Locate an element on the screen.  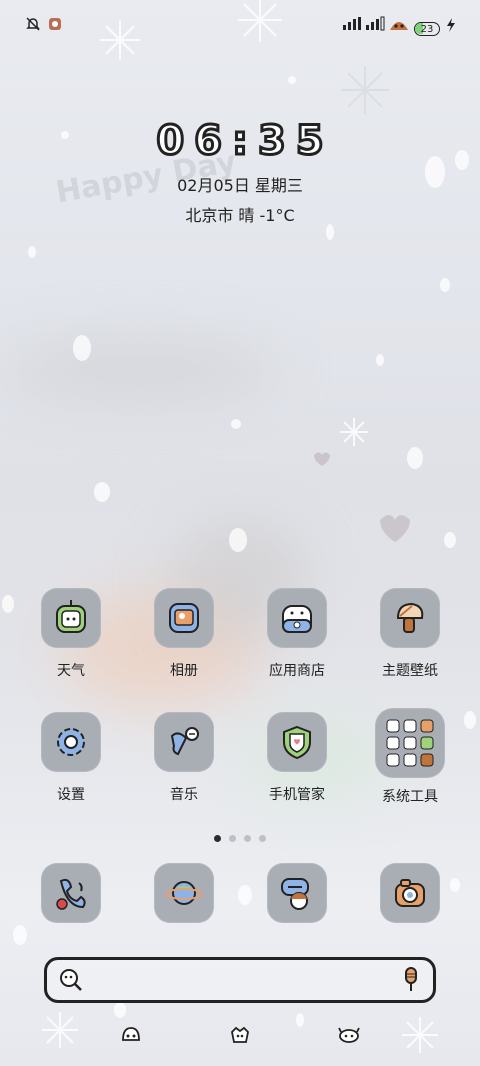
app-label: 音乐 is located at coordinates (184, 795).